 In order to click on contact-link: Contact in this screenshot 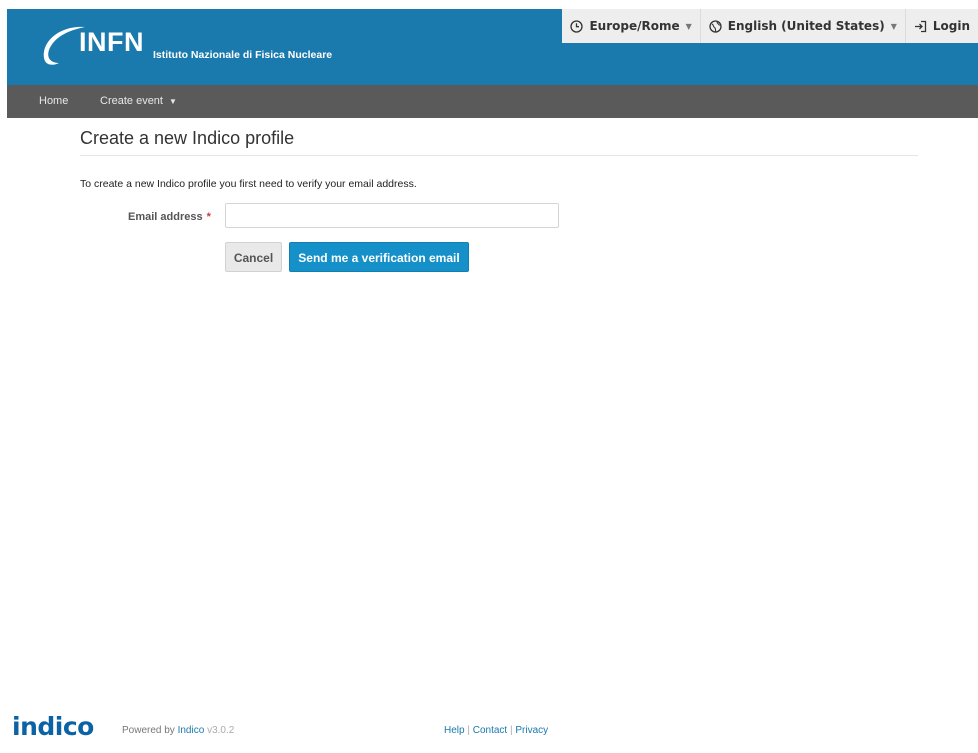, I will do `click(490, 730)`.